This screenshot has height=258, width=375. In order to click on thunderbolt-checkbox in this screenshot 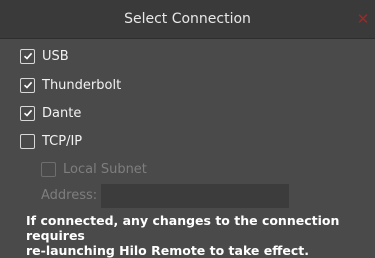, I will do `click(27, 85)`.